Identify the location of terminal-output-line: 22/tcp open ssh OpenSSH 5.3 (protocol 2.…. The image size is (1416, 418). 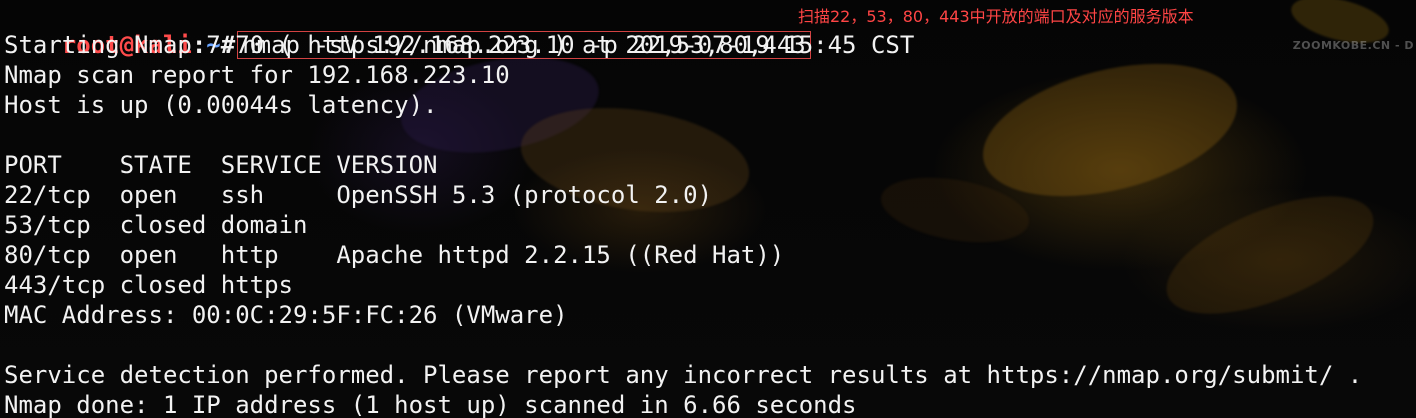
(358, 195).